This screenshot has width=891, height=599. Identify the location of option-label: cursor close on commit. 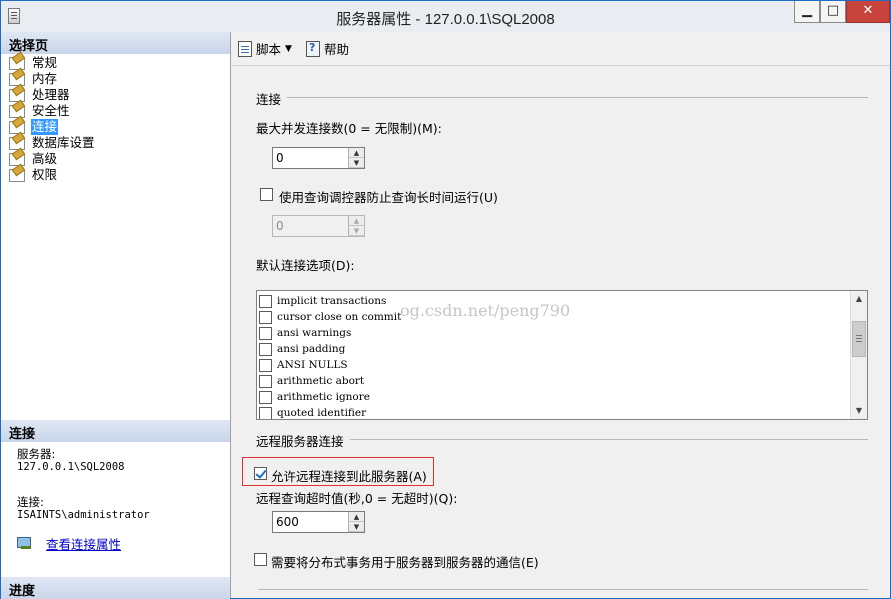
(339, 317).